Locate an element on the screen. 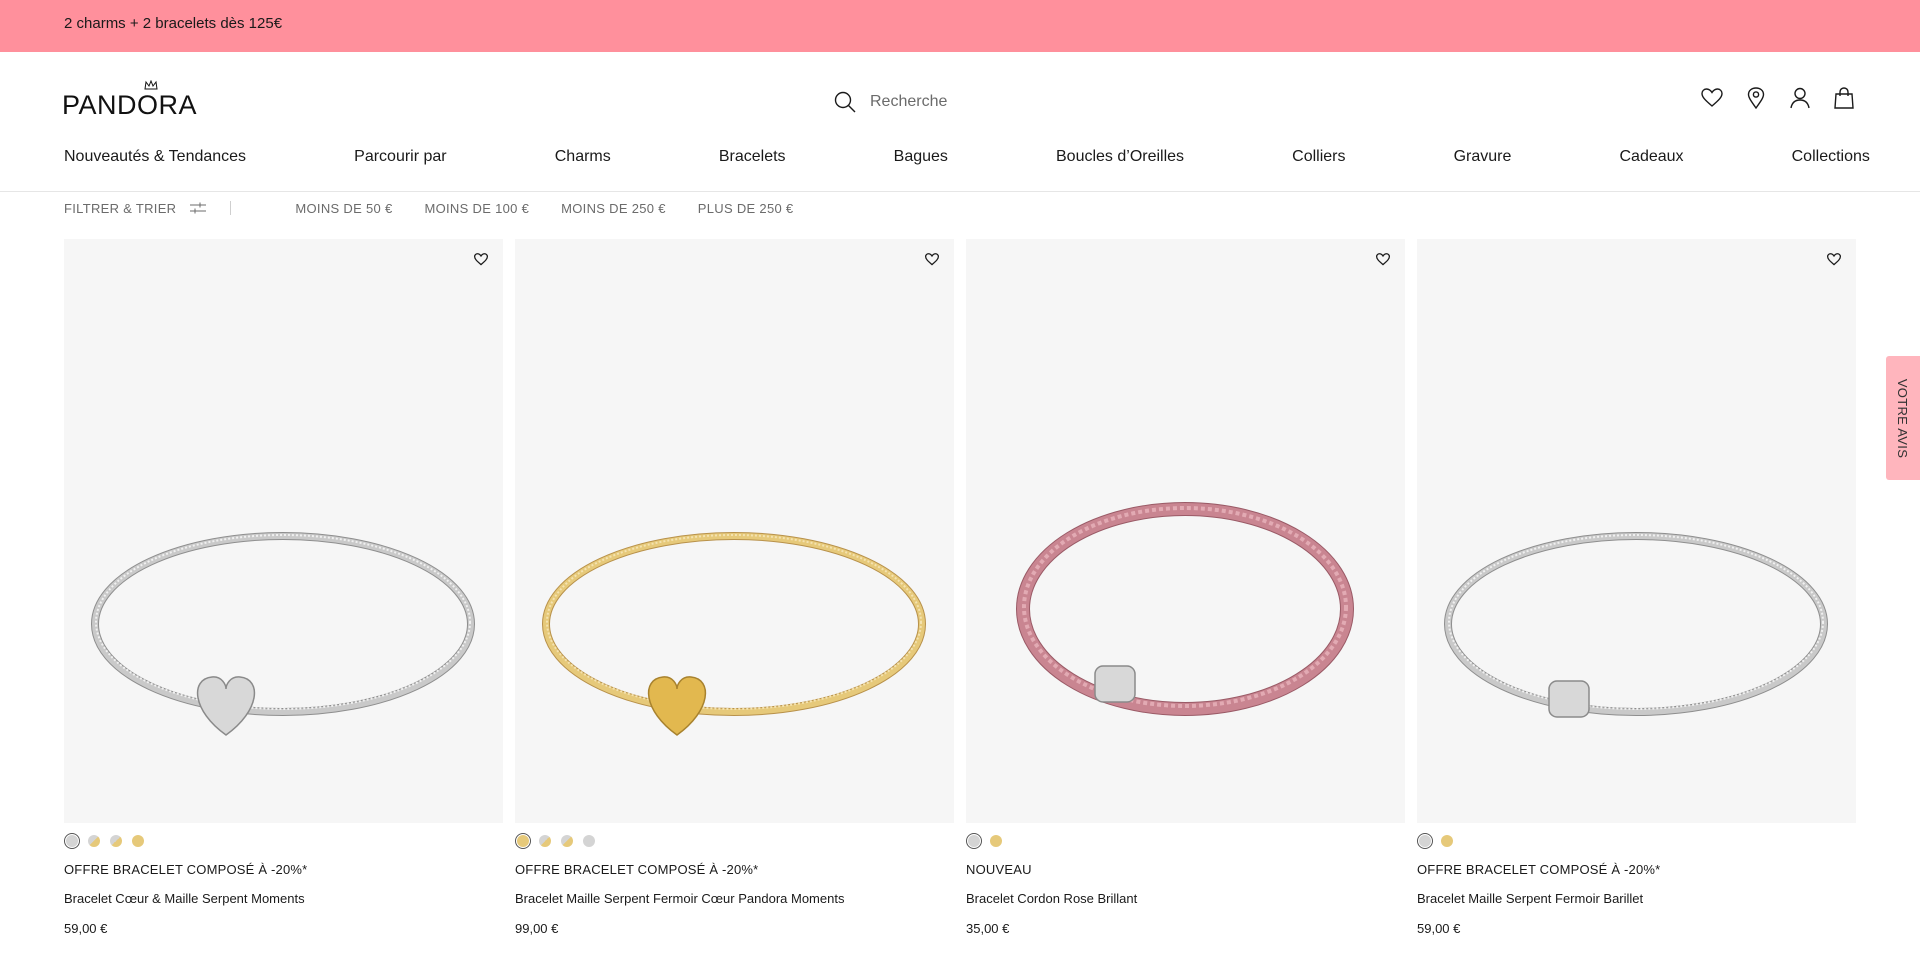 The width and height of the screenshot is (1920, 953). promo-bar: 2 charms + 2 bracelets dès 125€ is located at coordinates (960, 26).